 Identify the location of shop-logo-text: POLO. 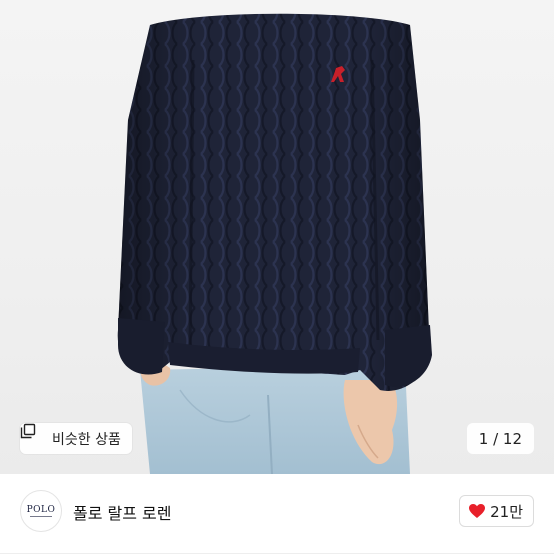
(41, 510).